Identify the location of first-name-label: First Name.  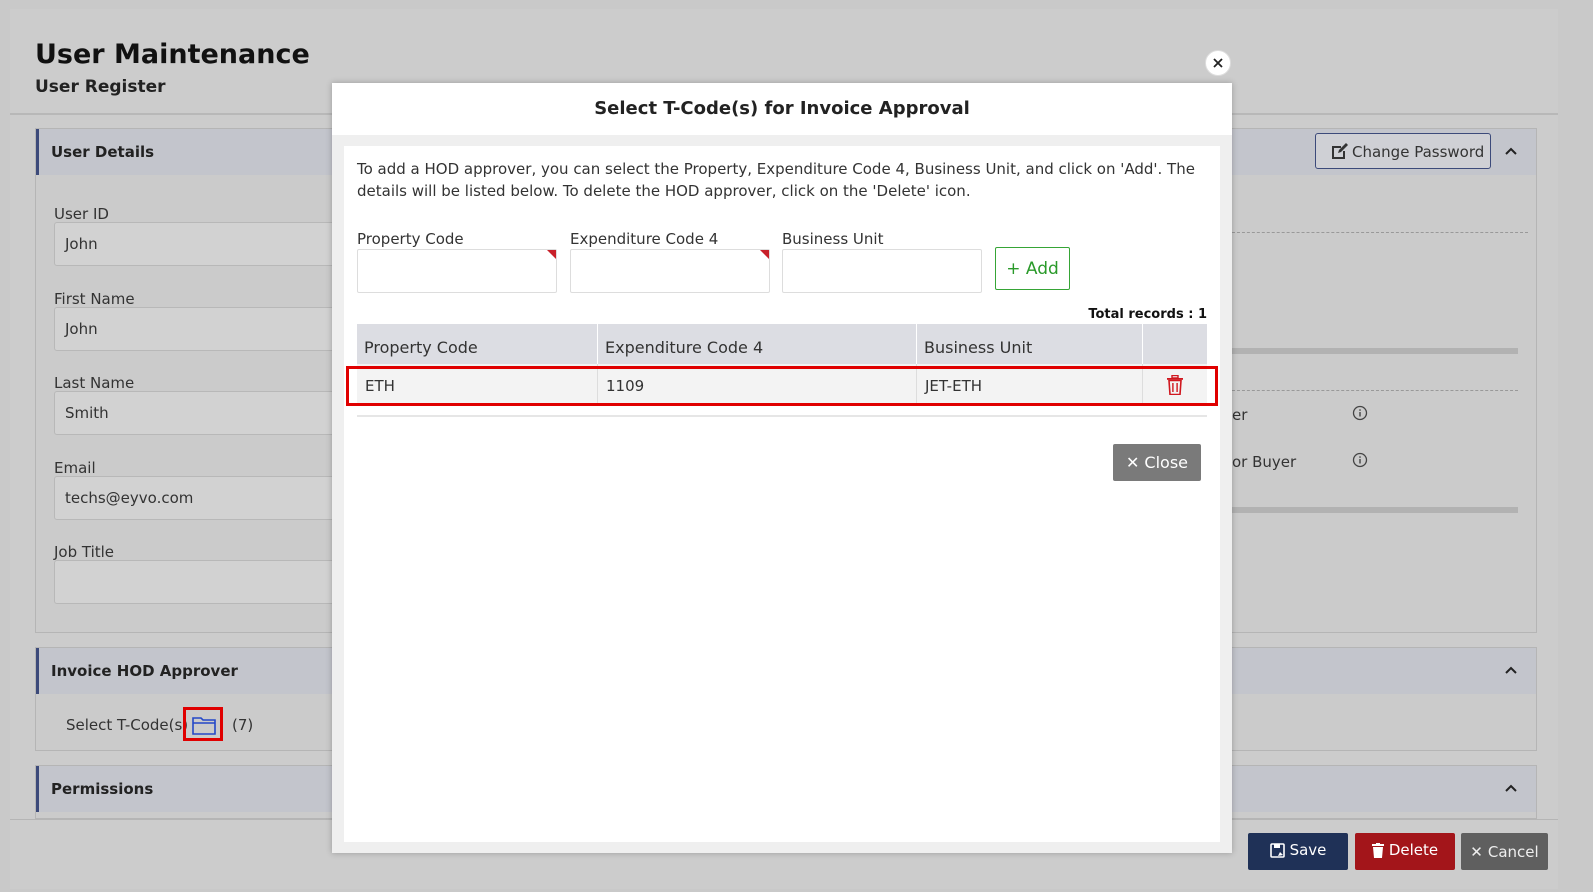
(94, 299).